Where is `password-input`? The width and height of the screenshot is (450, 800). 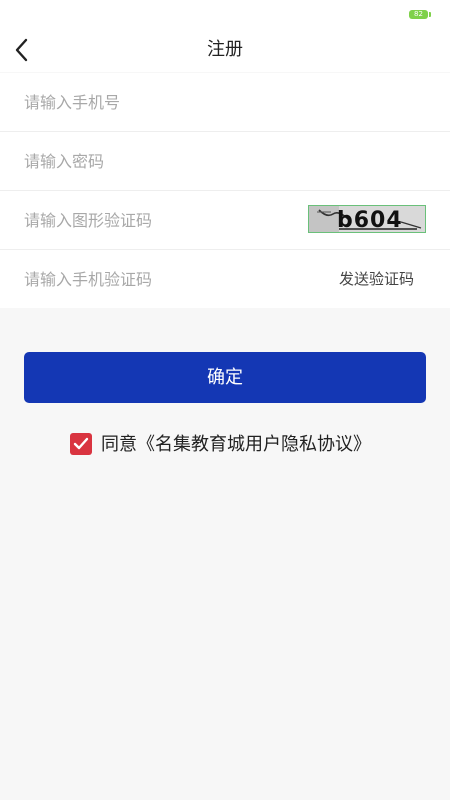
password-input is located at coordinates (154, 161).